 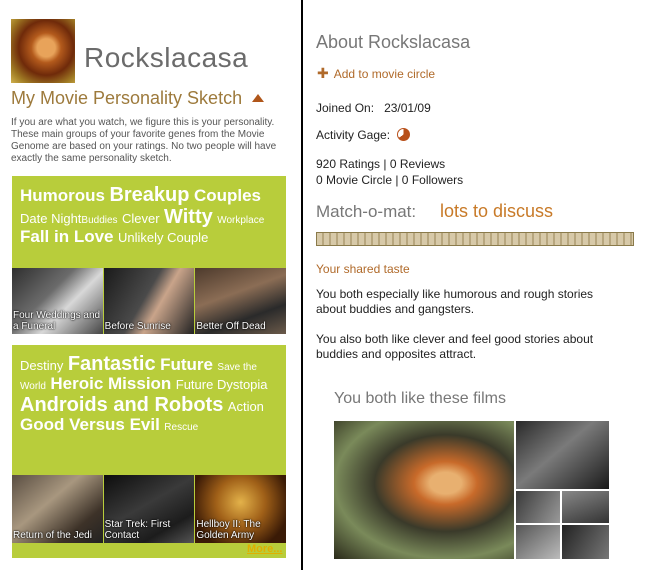 I want to click on tag: Witty, so click(x=188, y=217).